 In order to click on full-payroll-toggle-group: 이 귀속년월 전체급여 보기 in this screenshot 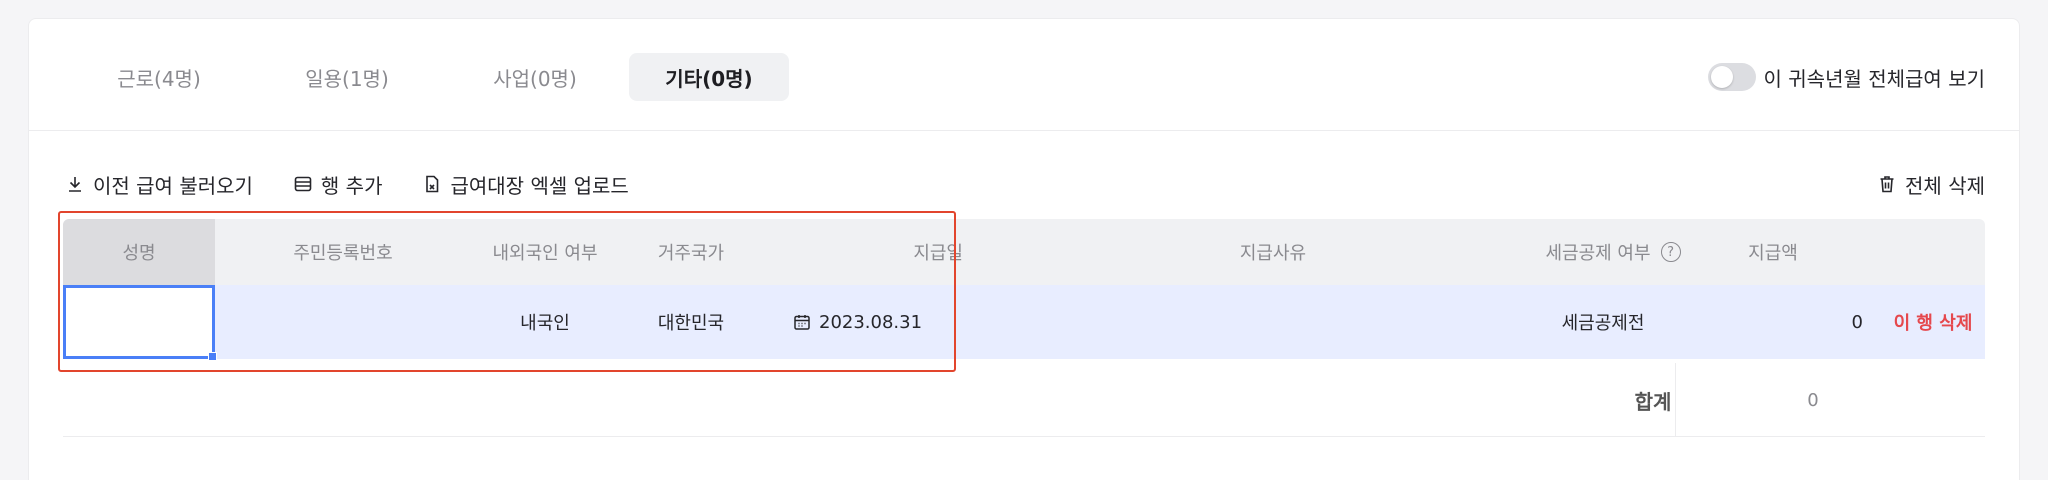, I will do `click(1846, 77)`.